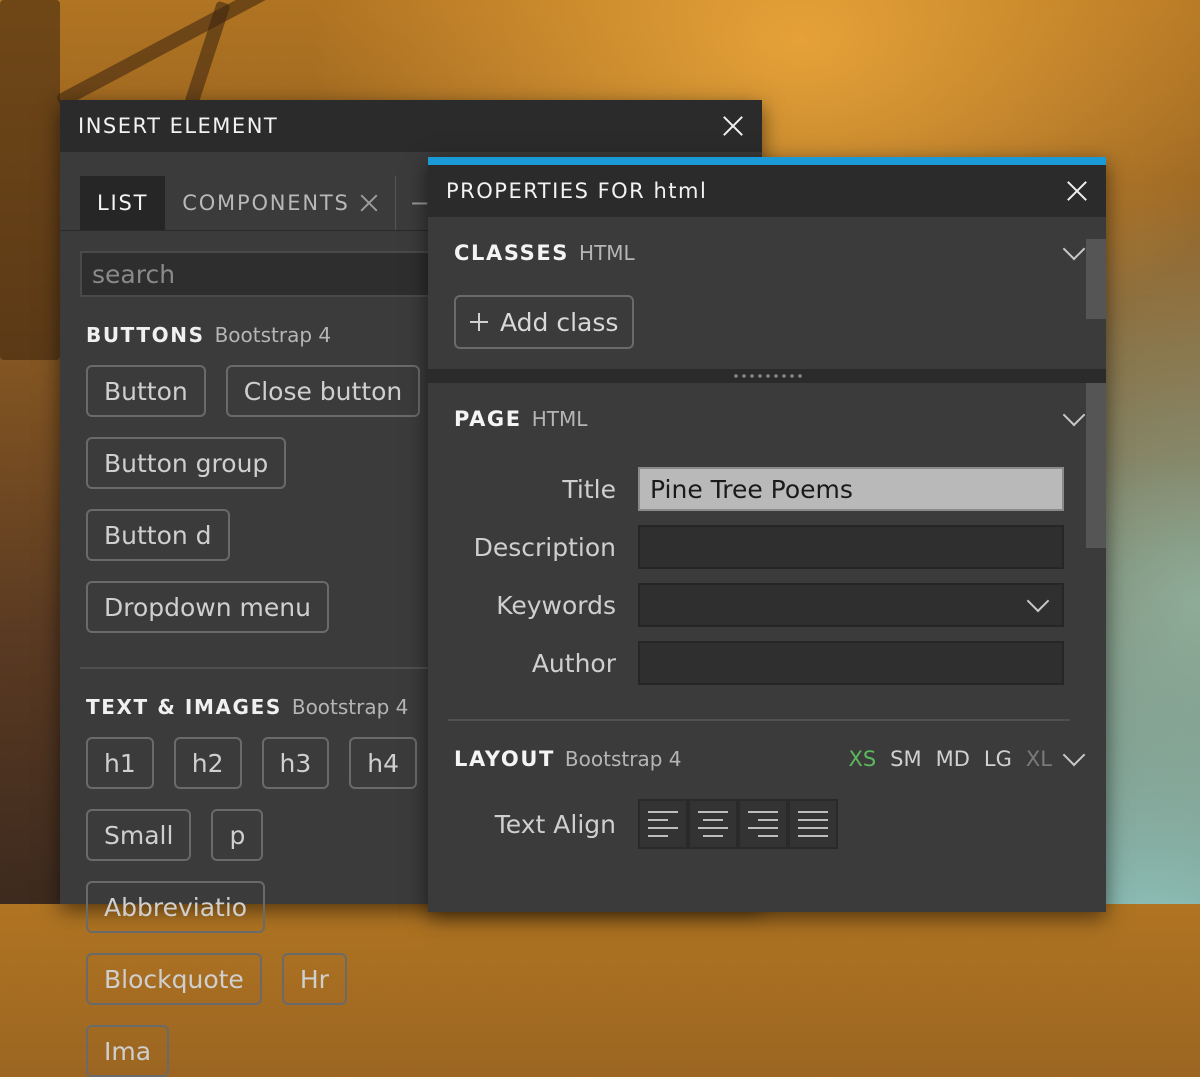  What do you see at coordinates (573, 663) in the screenshot?
I see `field-label: Author` at bounding box center [573, 663].